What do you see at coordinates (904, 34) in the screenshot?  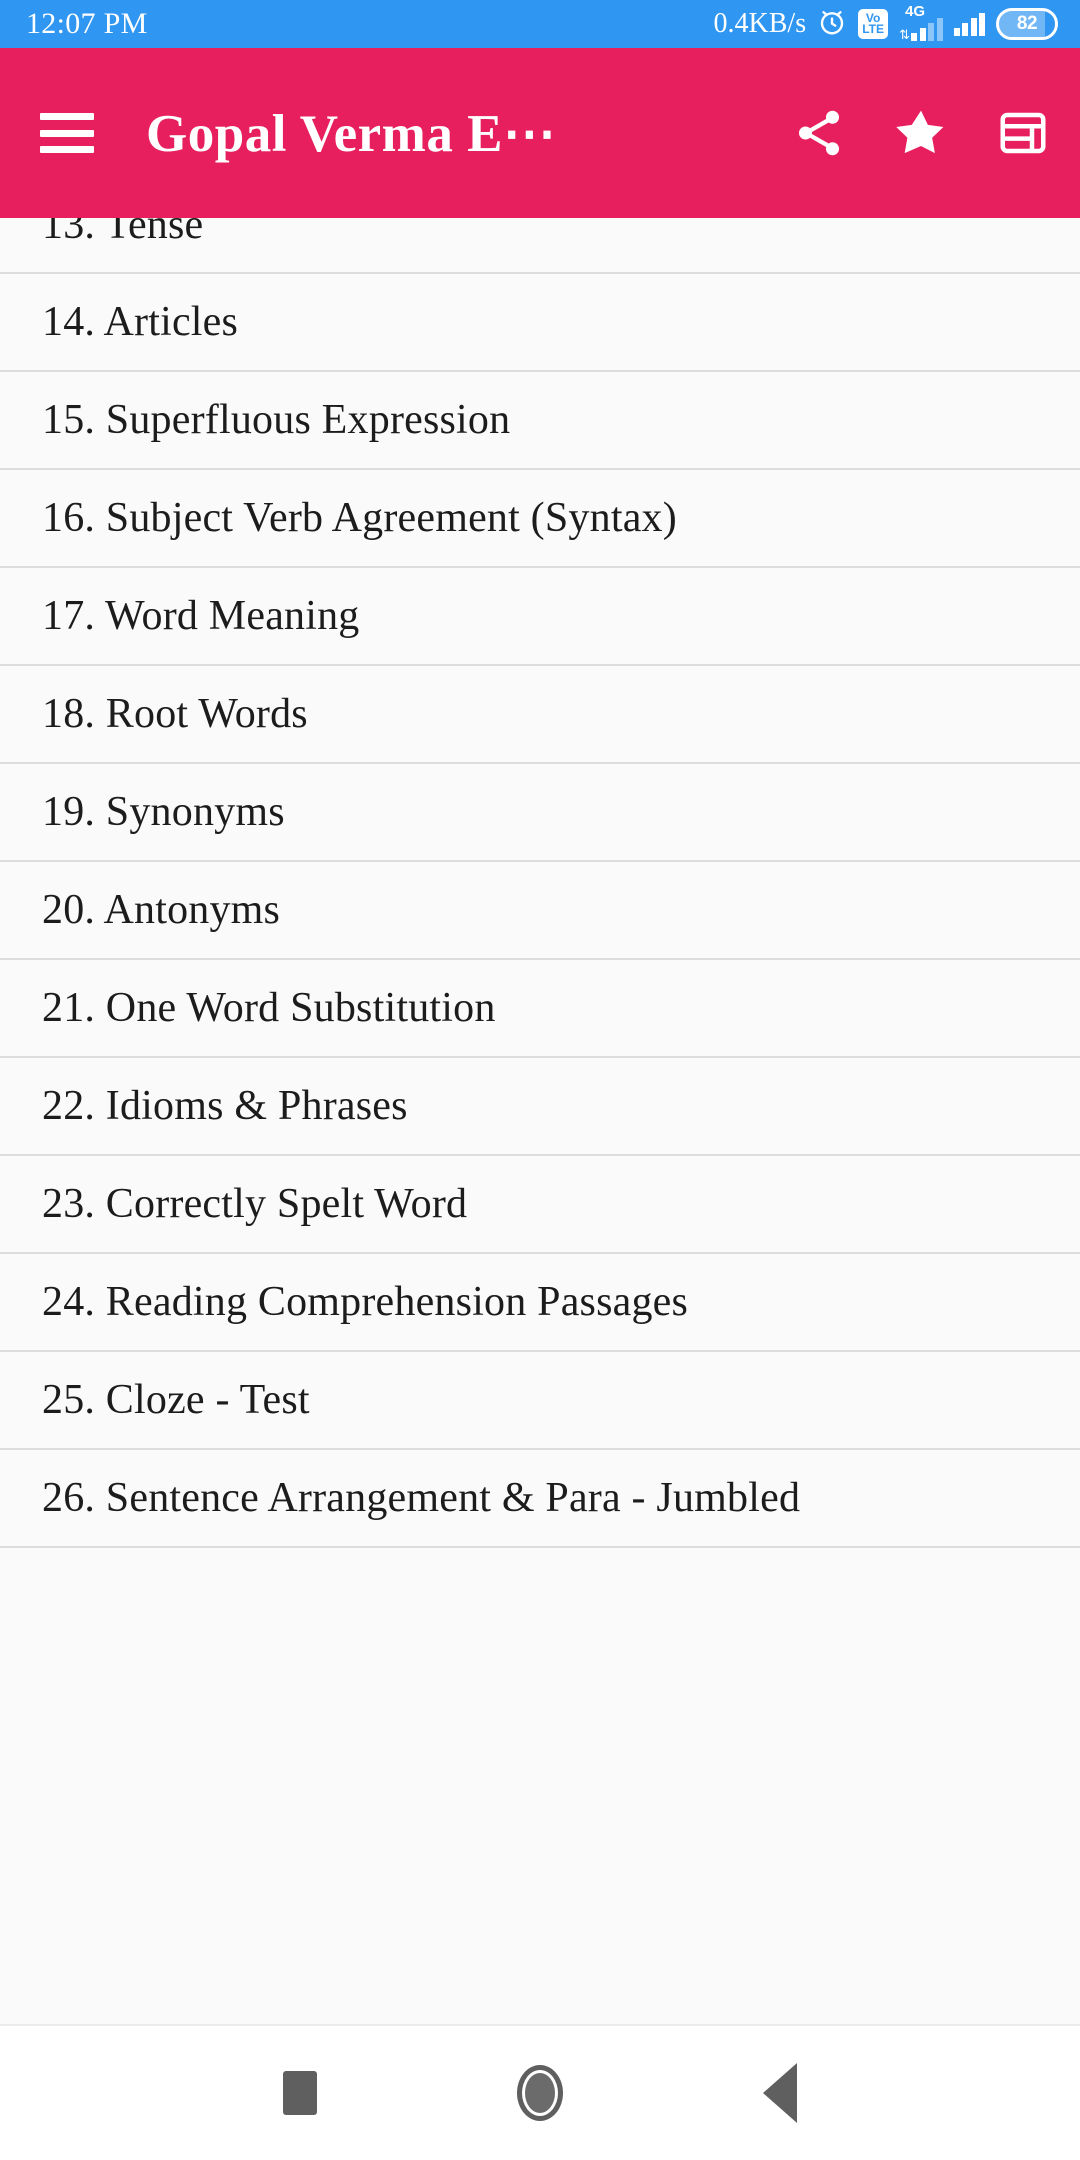 I see `data-transfer-icon: ⇅` at bounding box center [904, 34].